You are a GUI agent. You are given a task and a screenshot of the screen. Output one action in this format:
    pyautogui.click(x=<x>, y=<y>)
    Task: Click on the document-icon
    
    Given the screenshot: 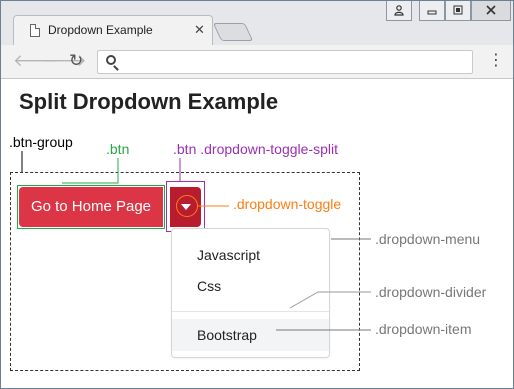 What is the action you would take?
    pyautogui.click(x=35, y=30)
    